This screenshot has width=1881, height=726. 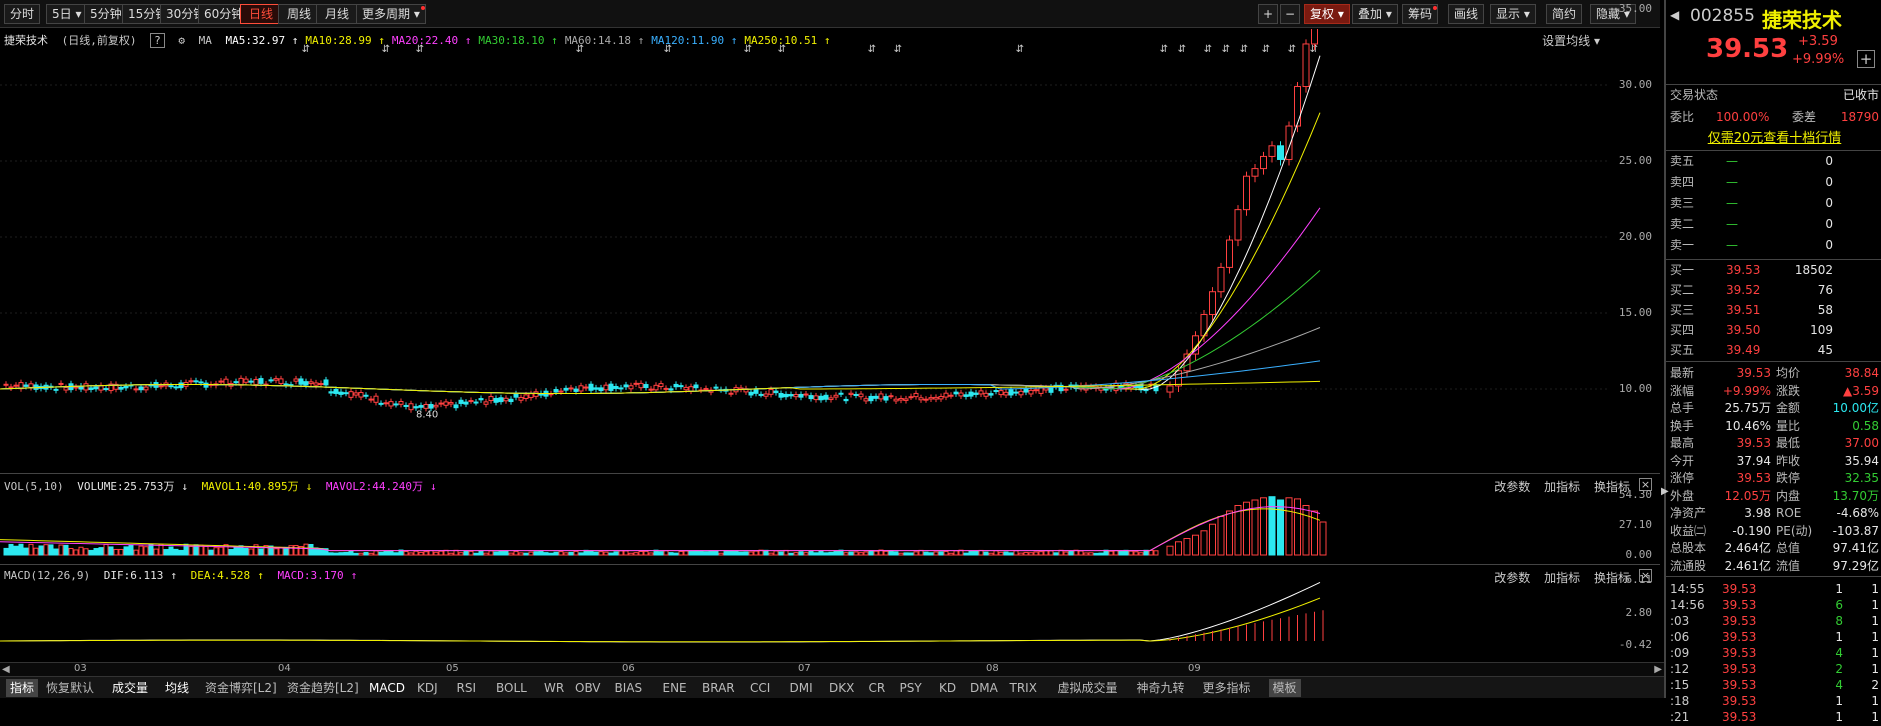 What do you see at coordinates (760, 688) in the screenshot?
I see `indicator-tab-15: CCI` at bounding box center [760, 688].